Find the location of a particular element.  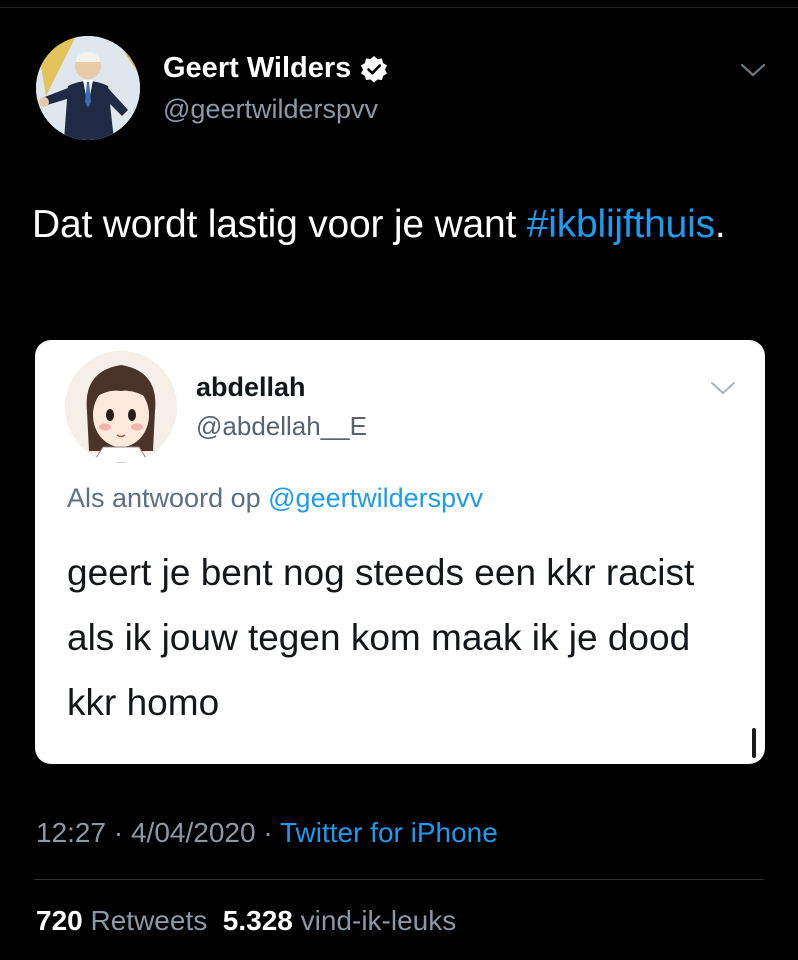

reply-context: Als antwoord op @geertwilderspvv is located at coordinates (275, 498).